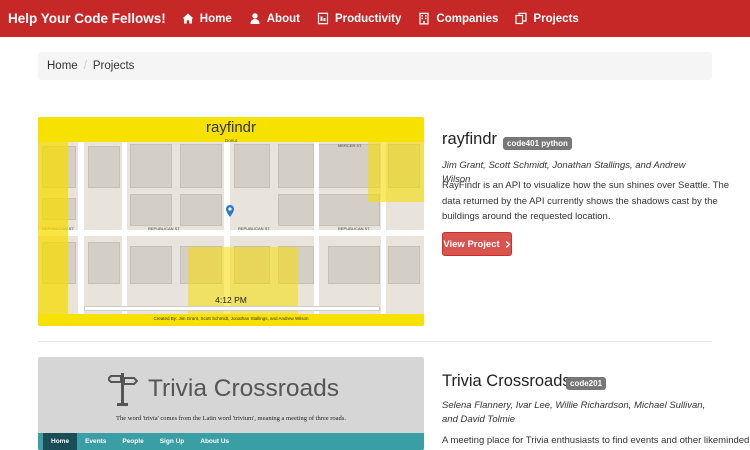 The image size is (750, 450). I want to click on trivia-nav: Home Events People Sign Up About Us, so click(231, 441).